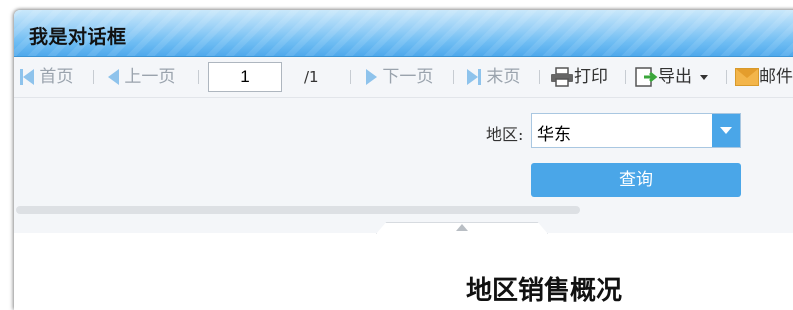 This screenshot has height=310, width=793. Describe the element at coordinates (646, 77) in the screenshot. I see `export-icon` at that location.